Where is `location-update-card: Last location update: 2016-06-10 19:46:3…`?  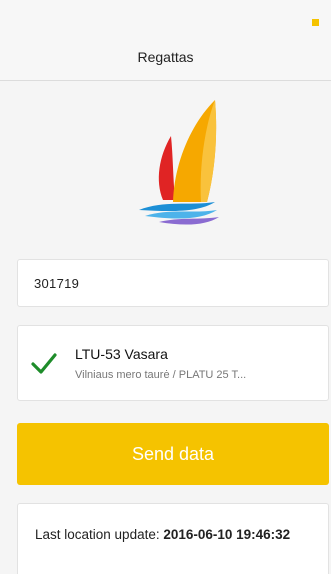 location-update-card: Last location update: 2016-06-10 19:46:3… is located at coordinates (173, 538).